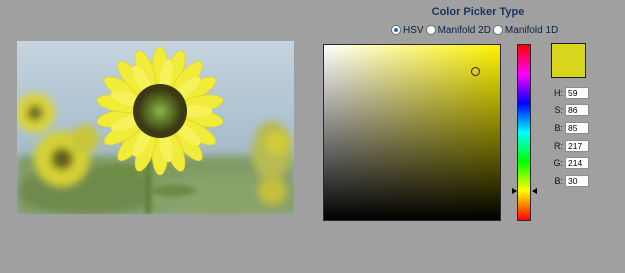 This screenshot has height=273, width=625. Describe the element at coordinates (577, 180) in the screenshot. I see `blue-input` at that location.